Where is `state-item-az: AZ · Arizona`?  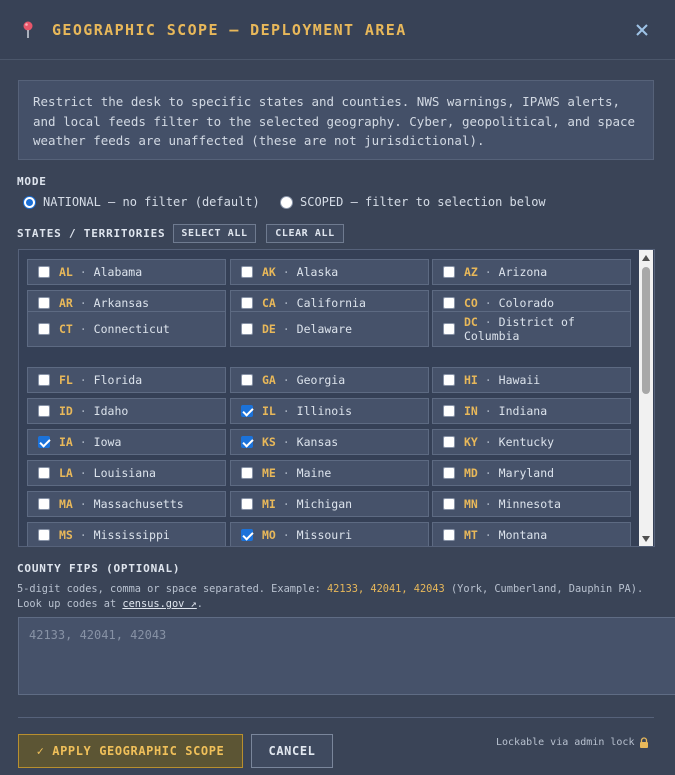
state-item-az: AZ · Arizona is located at coordinates (531, 272).